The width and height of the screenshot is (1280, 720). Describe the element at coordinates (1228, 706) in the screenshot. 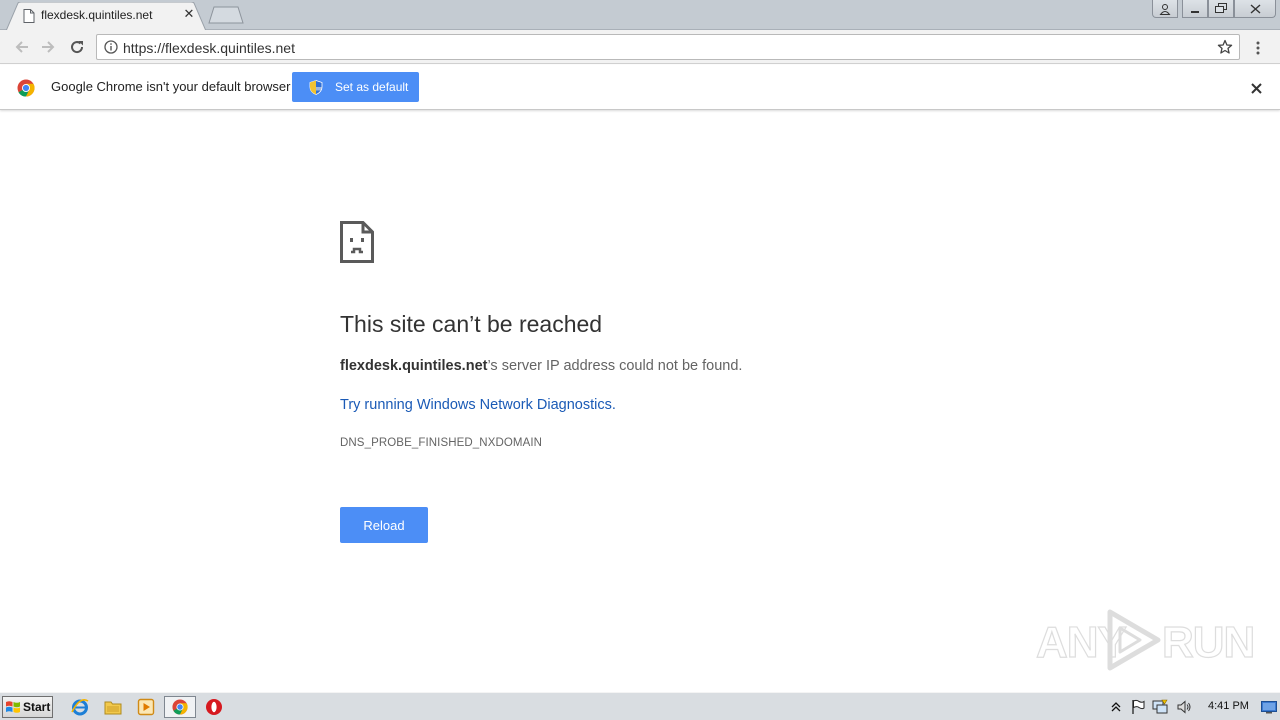

I see `taskbar-clock: 4:41 PM` at that location.